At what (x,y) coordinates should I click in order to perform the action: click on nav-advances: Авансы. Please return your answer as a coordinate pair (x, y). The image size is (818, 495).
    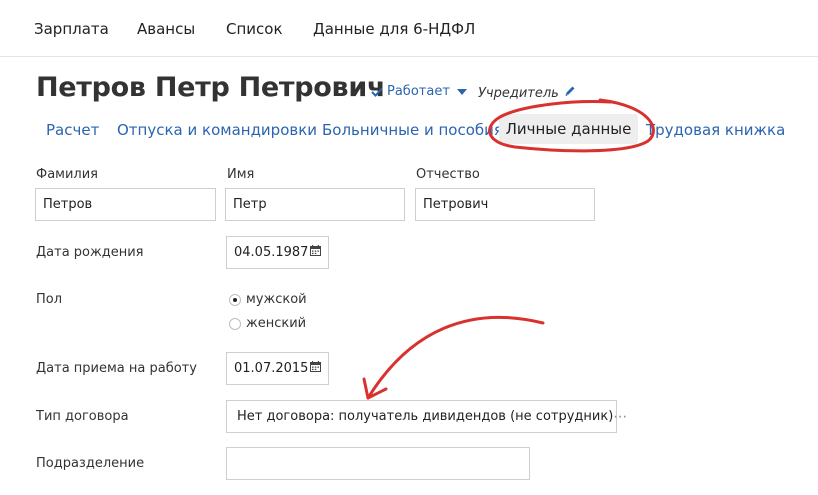
    Looking at the image, I should click on (166, 29).